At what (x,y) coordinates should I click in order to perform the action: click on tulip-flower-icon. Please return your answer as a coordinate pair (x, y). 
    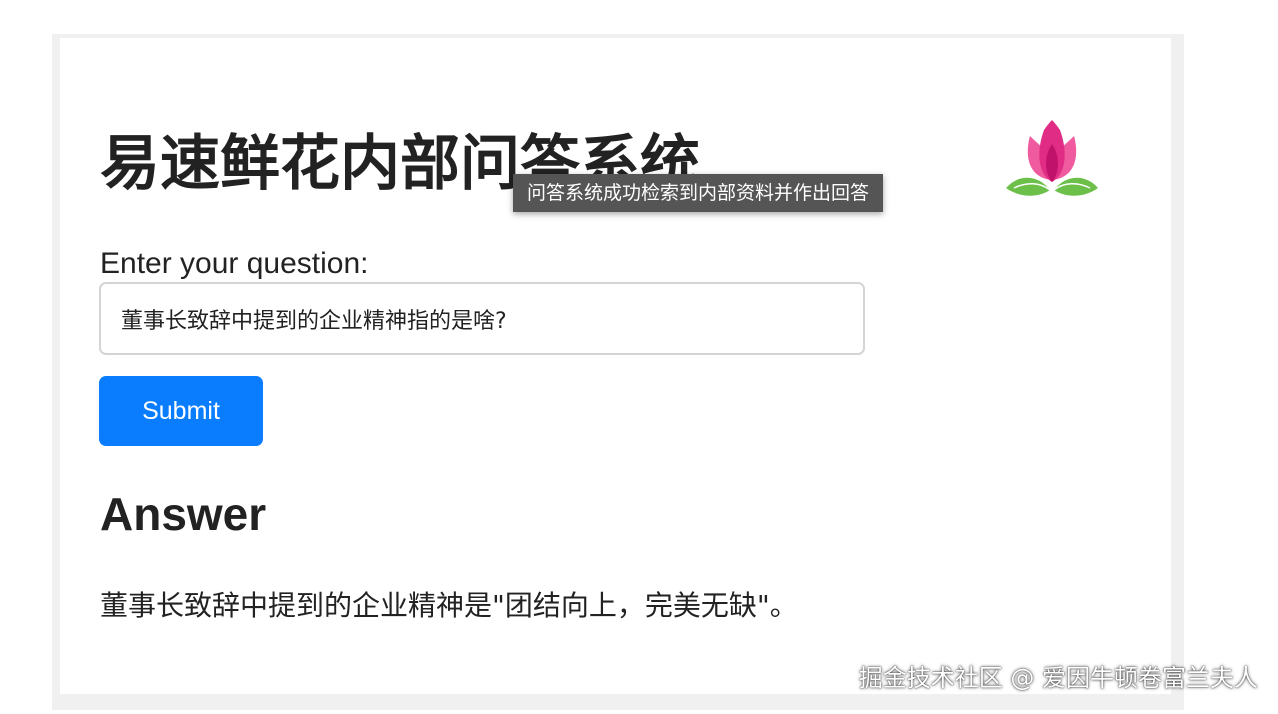
    Looking at the image, I should click on (1052, 162).